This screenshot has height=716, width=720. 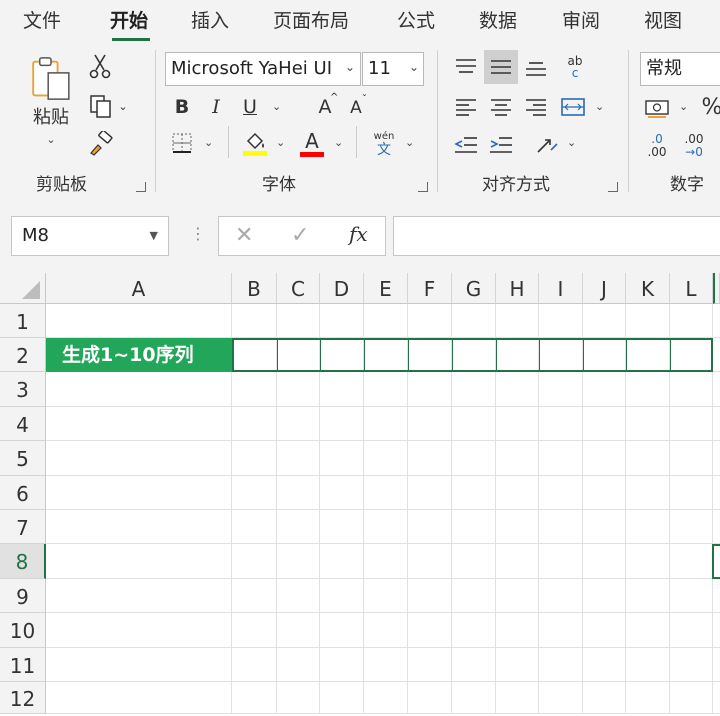 I want to click on borders-button, so click(x=182, y=143).